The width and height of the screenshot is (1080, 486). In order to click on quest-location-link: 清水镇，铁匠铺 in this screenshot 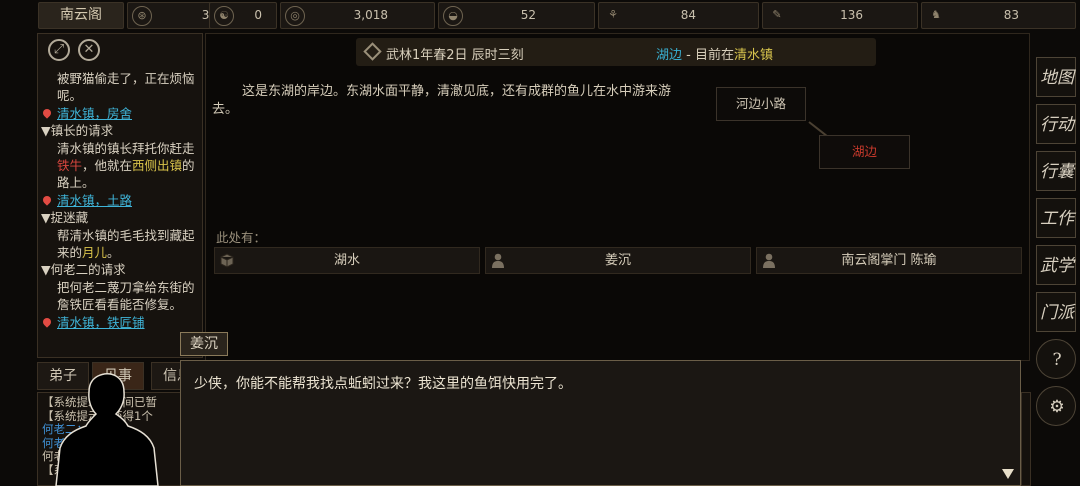, I will do `click(121, 322)`.